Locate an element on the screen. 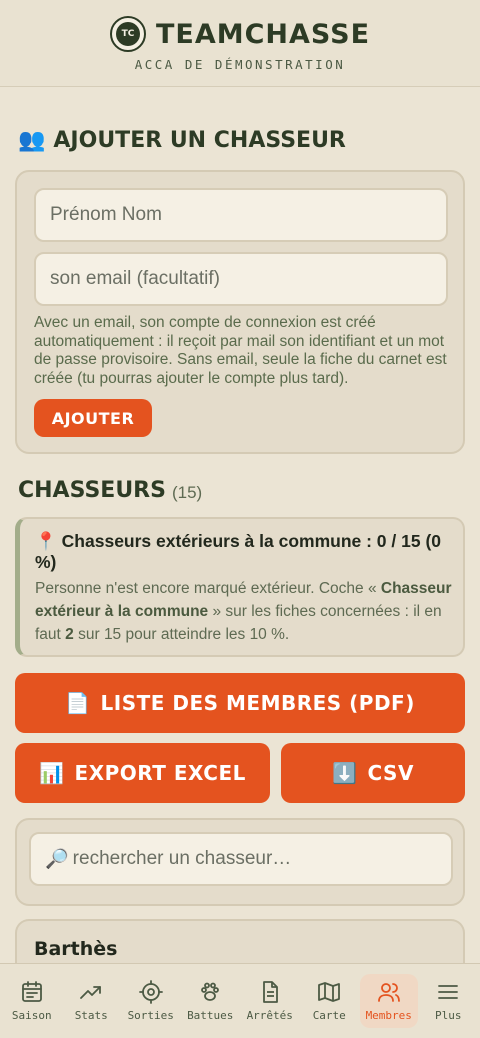 The image size is (480, 1038). nav-label: Battues is located at coordinates (210, 1015).